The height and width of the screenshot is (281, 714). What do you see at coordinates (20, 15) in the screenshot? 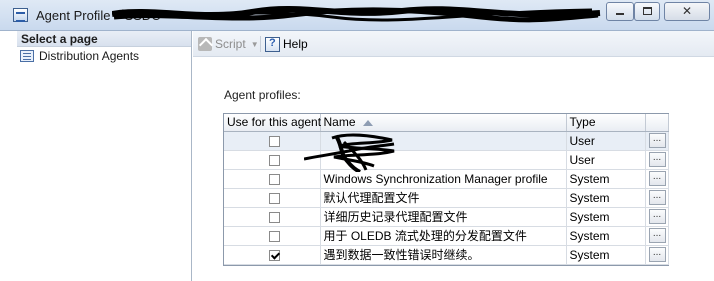
I see `app-icon` at bounding box center [20, 15].